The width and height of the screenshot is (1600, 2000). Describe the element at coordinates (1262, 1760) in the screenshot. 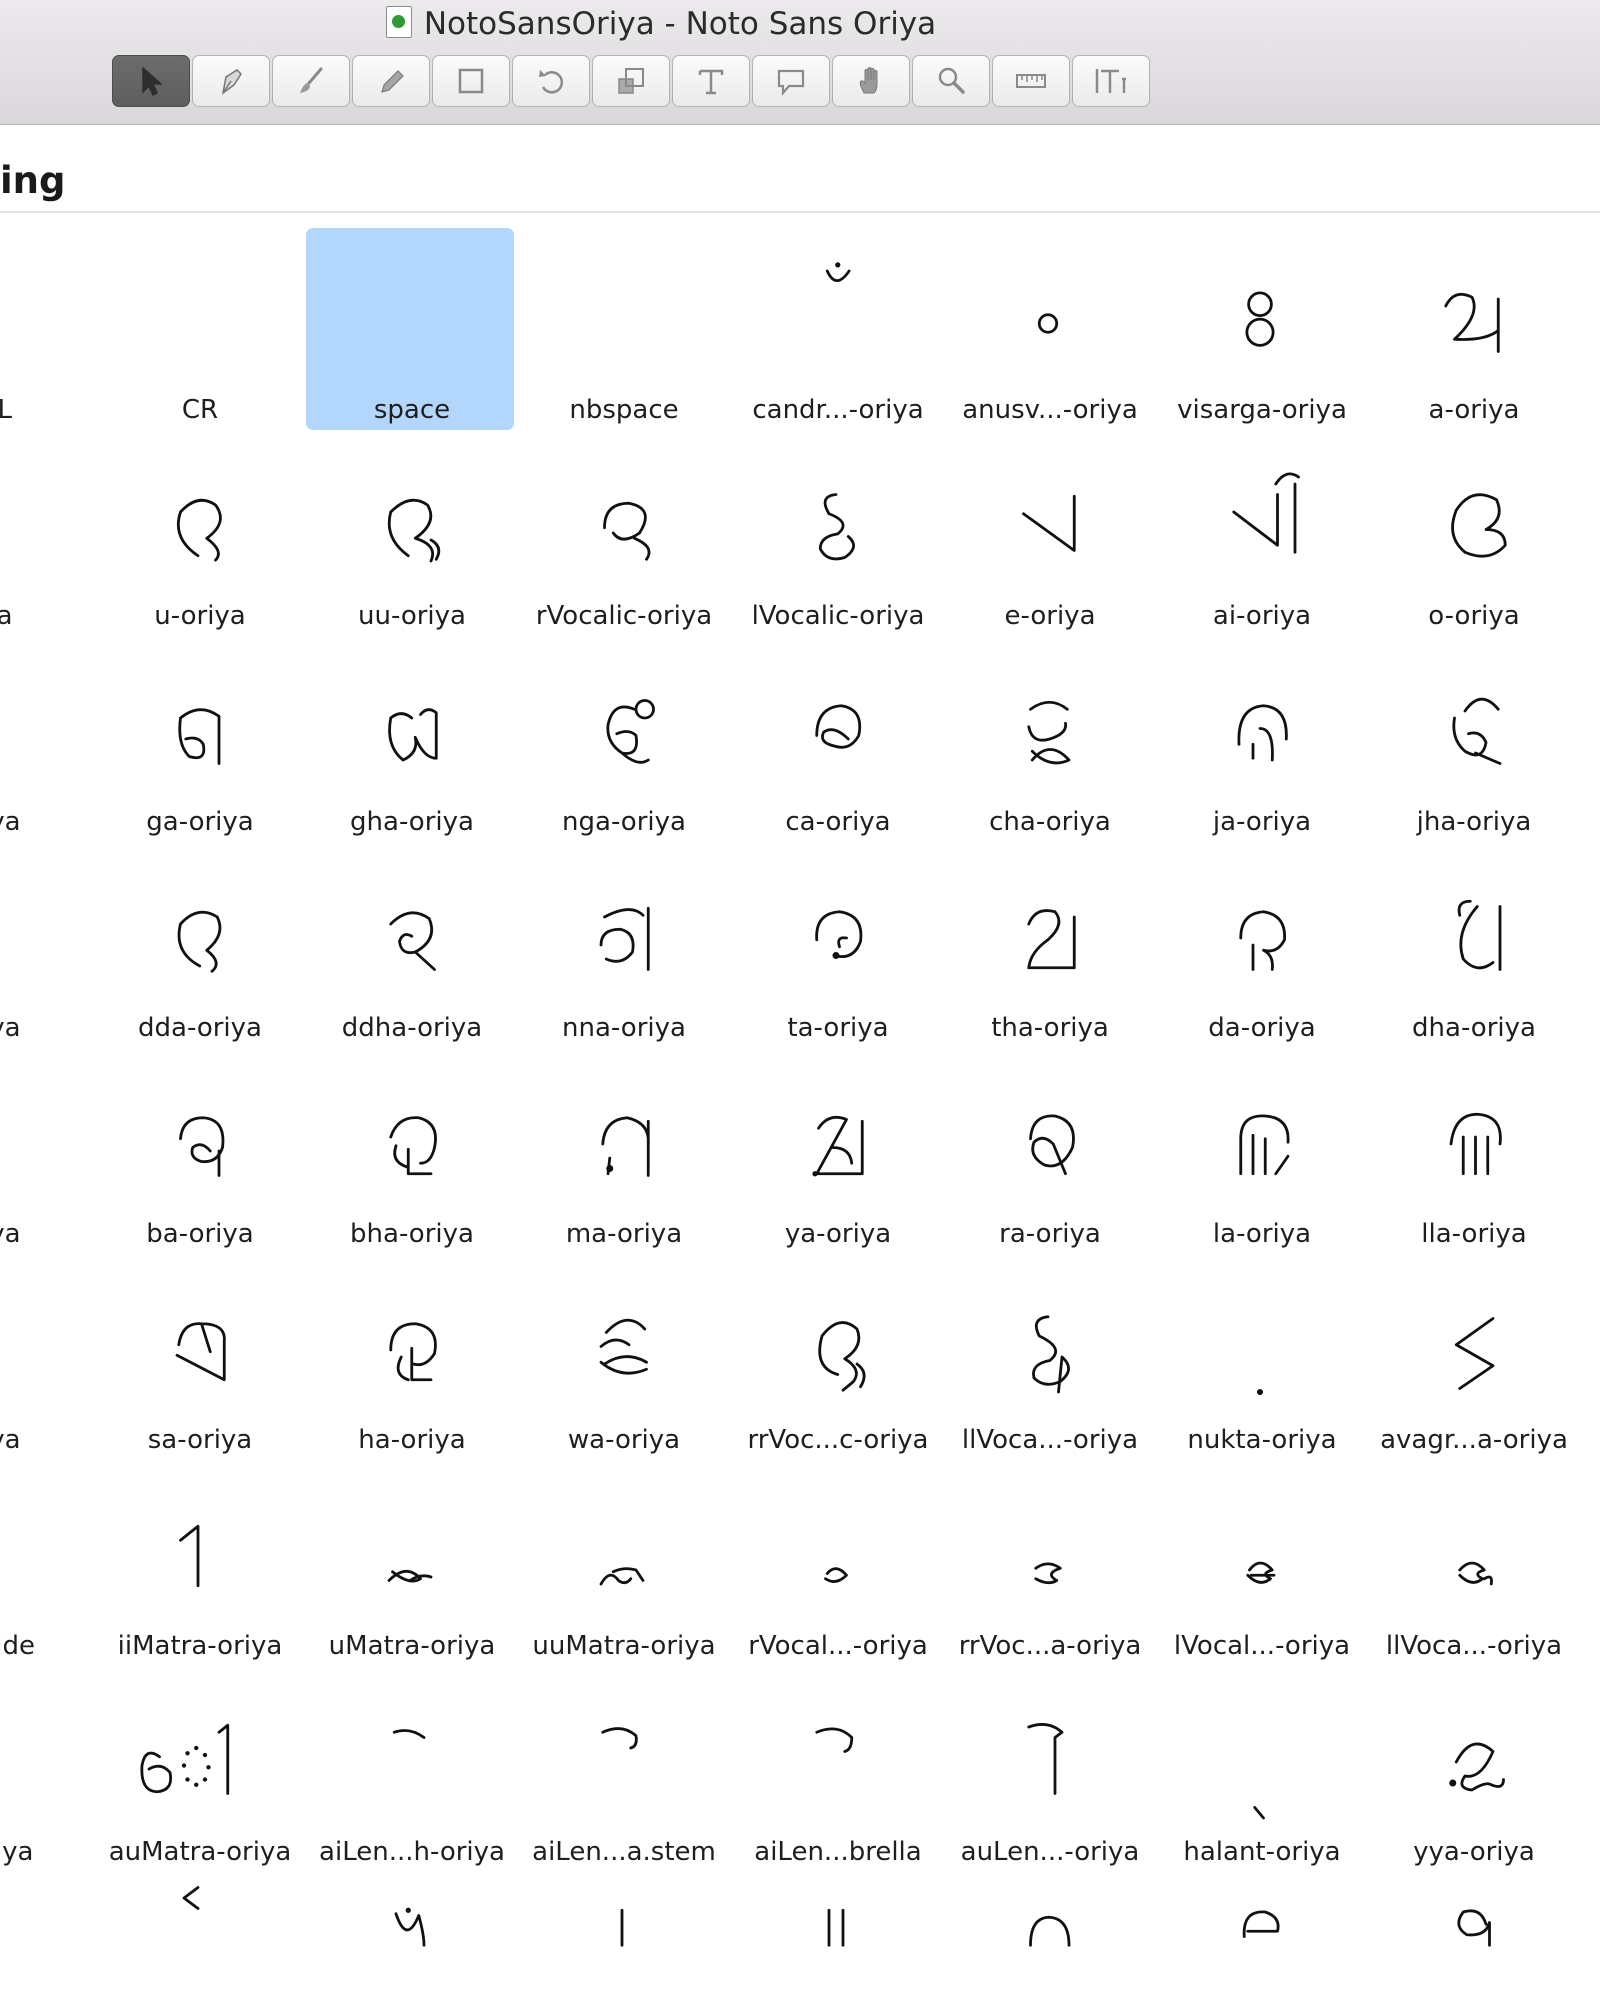

I see `glyph-cell: halant-oriya` at that location.